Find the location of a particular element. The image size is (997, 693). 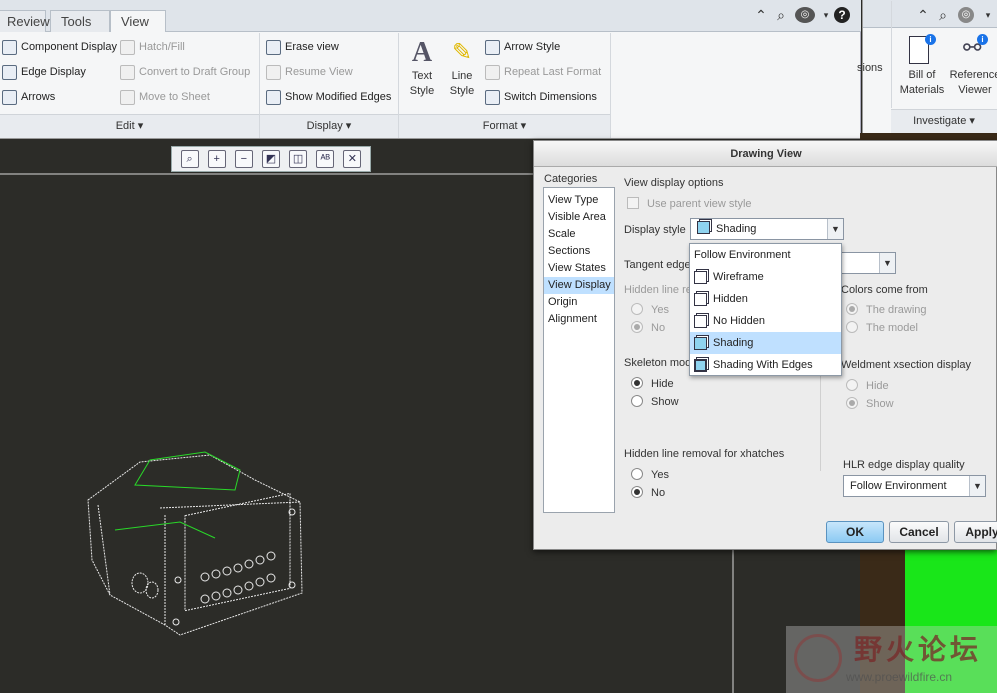

show-modified-edges-button: Show Modified Edges is located at coordinates (328, 97).